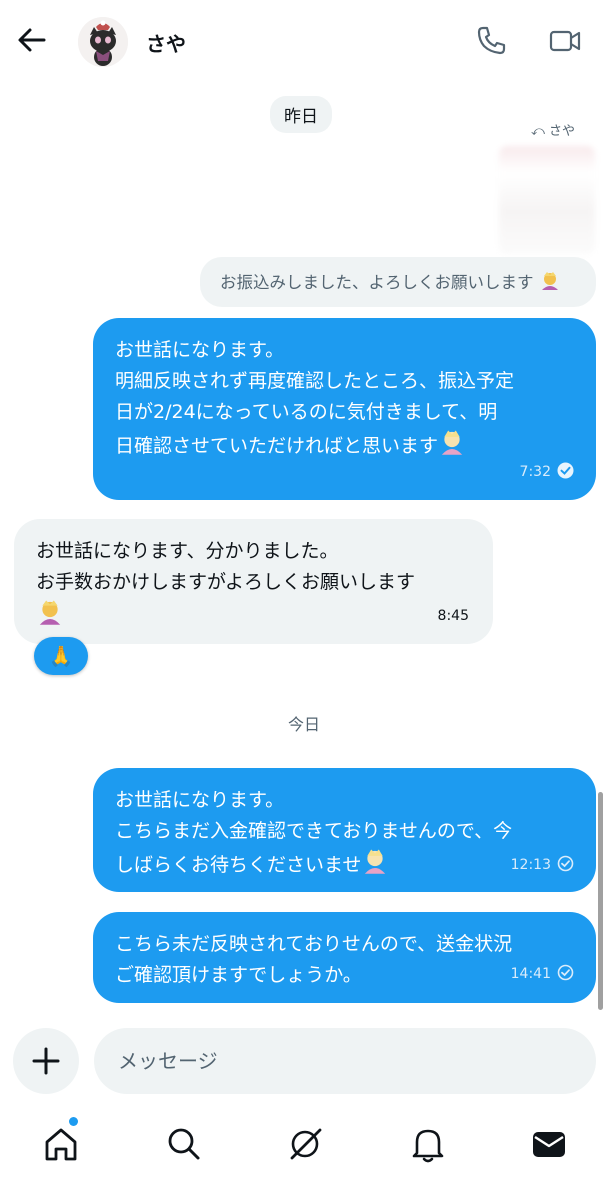 The image size is (609, 1200). What do you see at coordinates (166, 42) in the screenshot?
I see `contact-name: さや` at bounding box center [166, 42].